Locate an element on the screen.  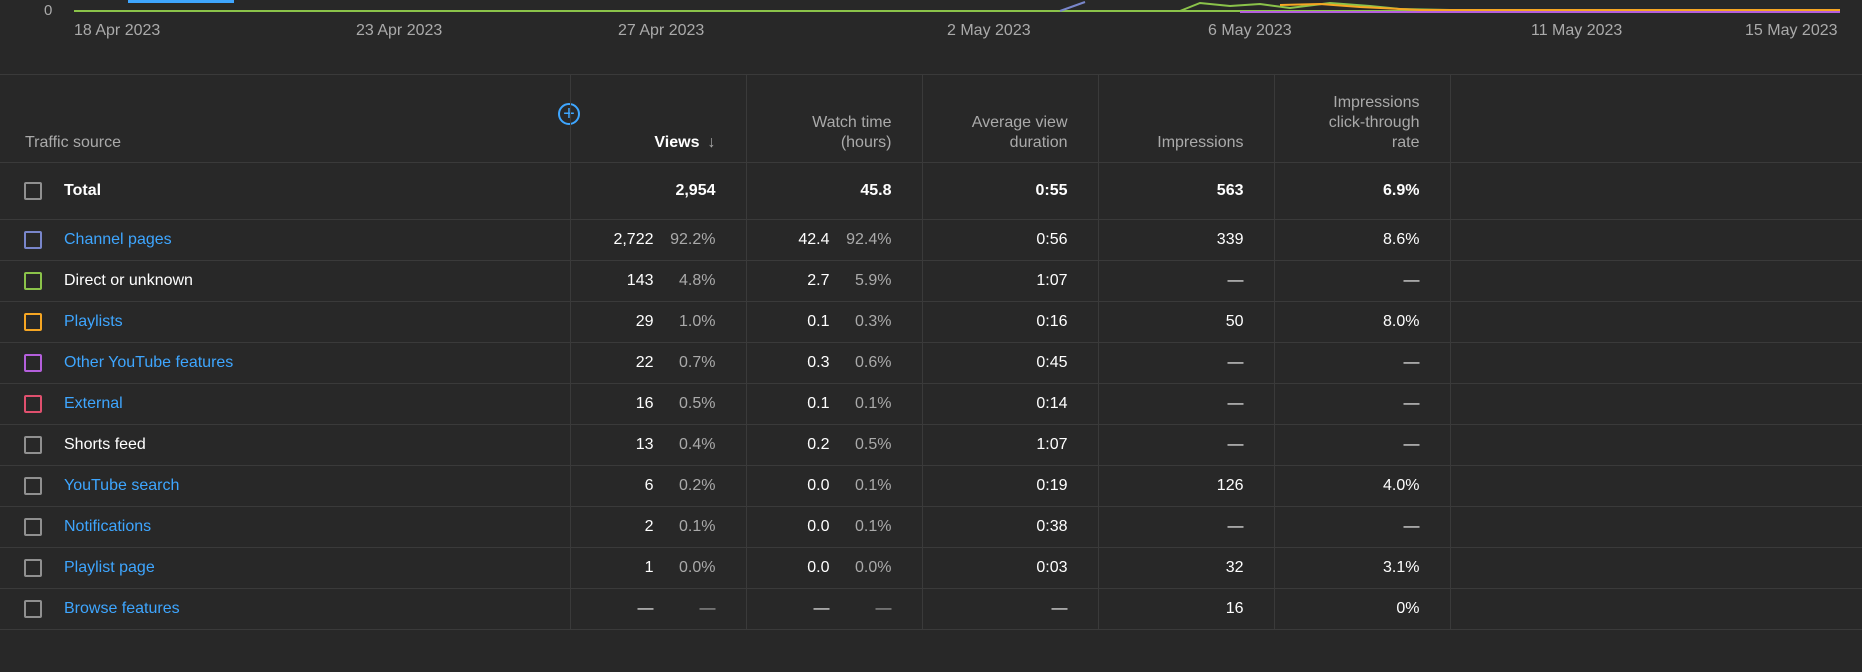
traffic-source-label: Playlist page is located at coordinates (109, 568).